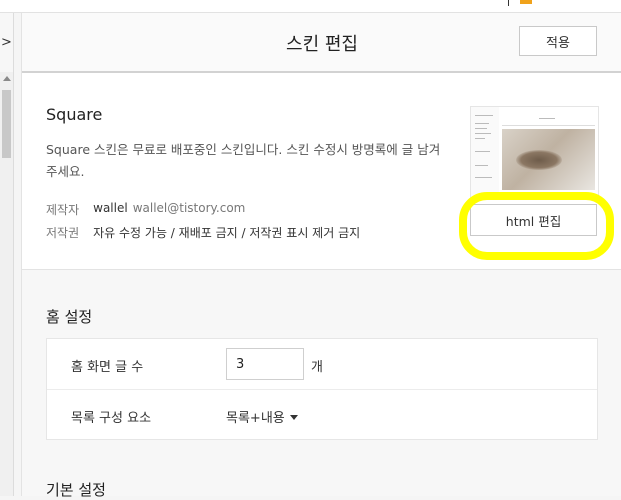 This screenshot has width=621, height=500. I want to click on preview-sidebar, so click(485, 152).